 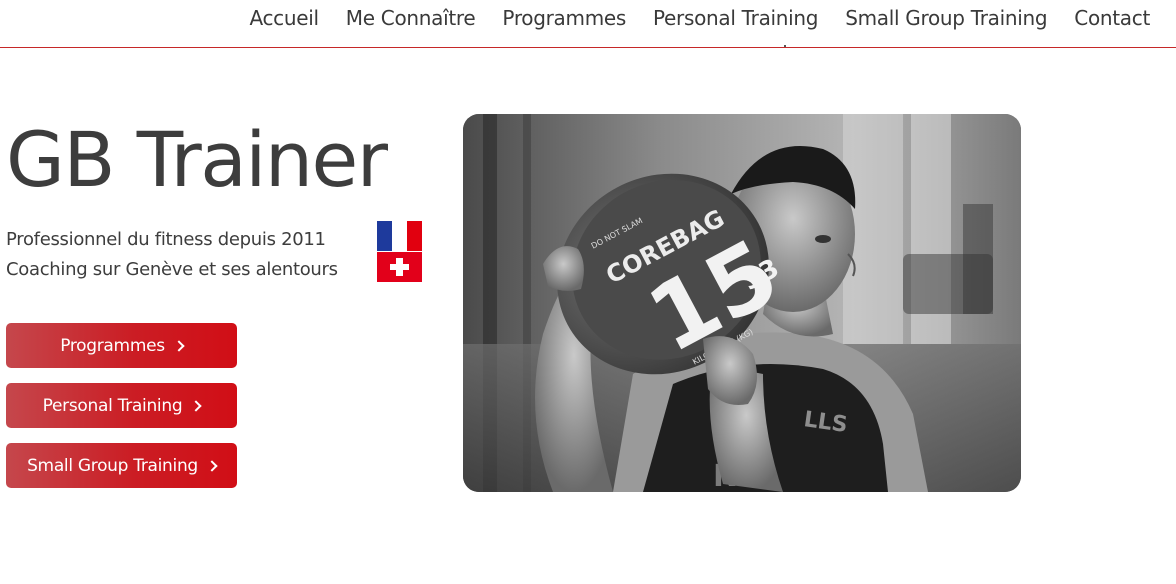 I want to click on flag-stripe-blue, so click(x=384, y=236).